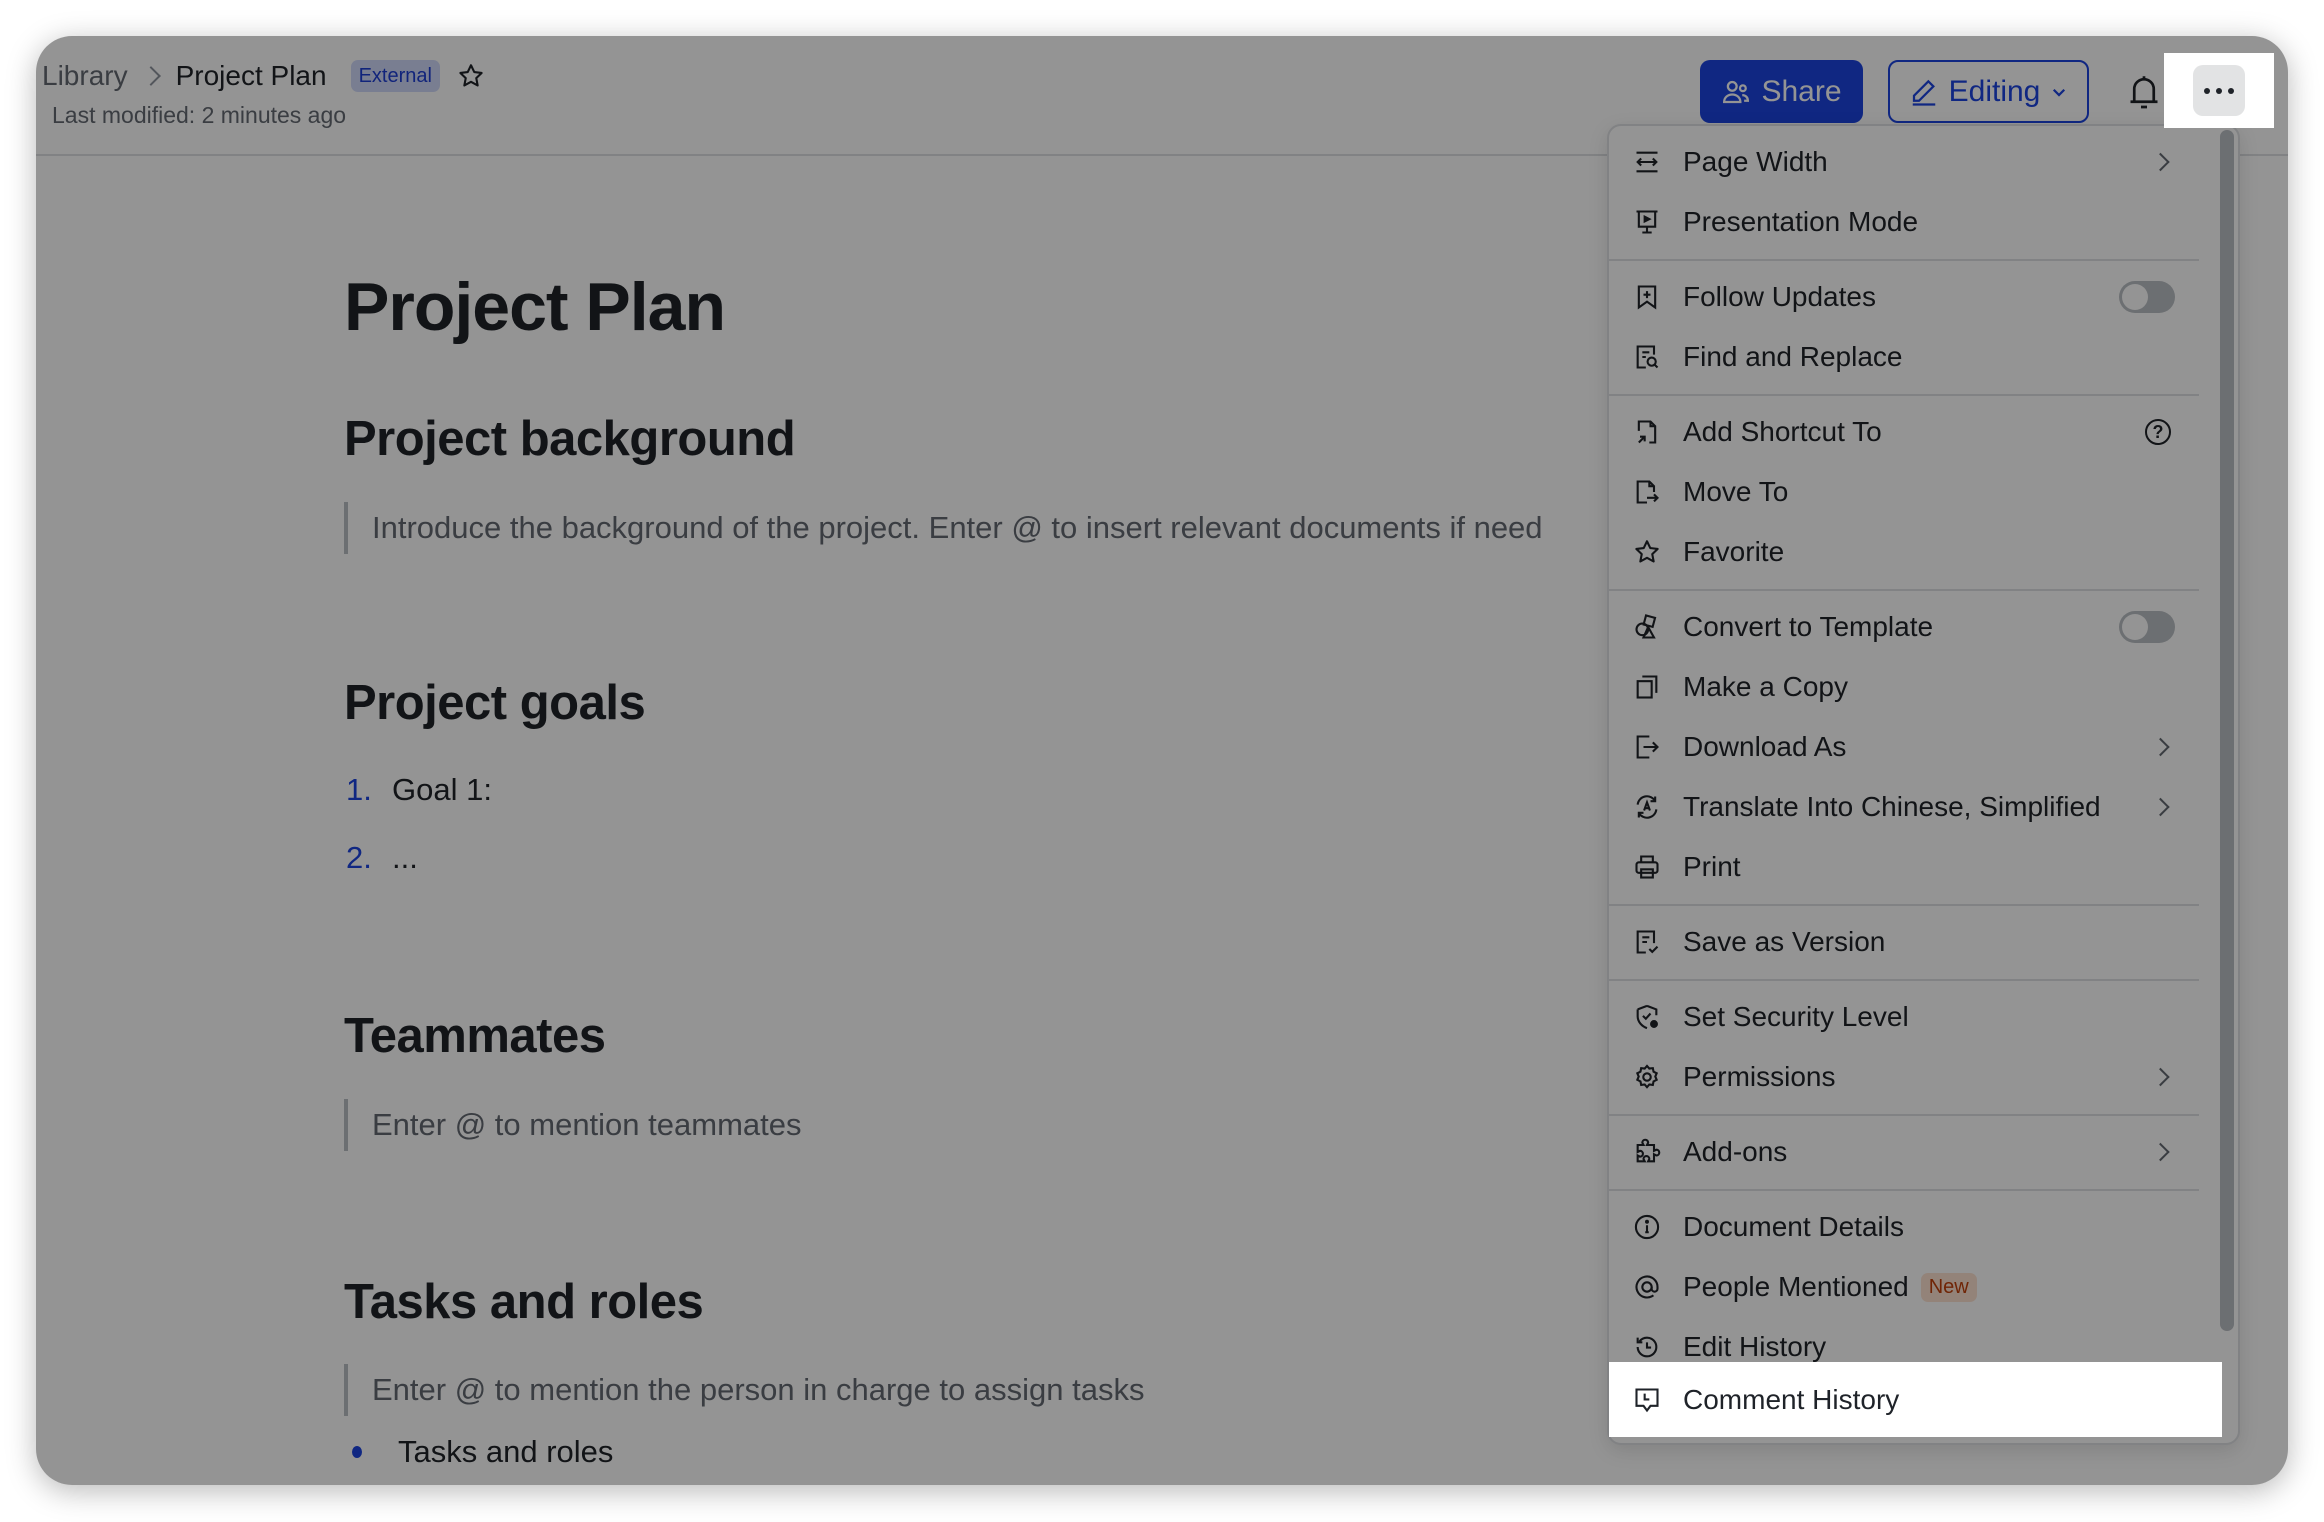 The image size is (2324, 1522). Describe the element at coordinates (1647, 1347) in the screenshot. I see `history-icon` at that location.